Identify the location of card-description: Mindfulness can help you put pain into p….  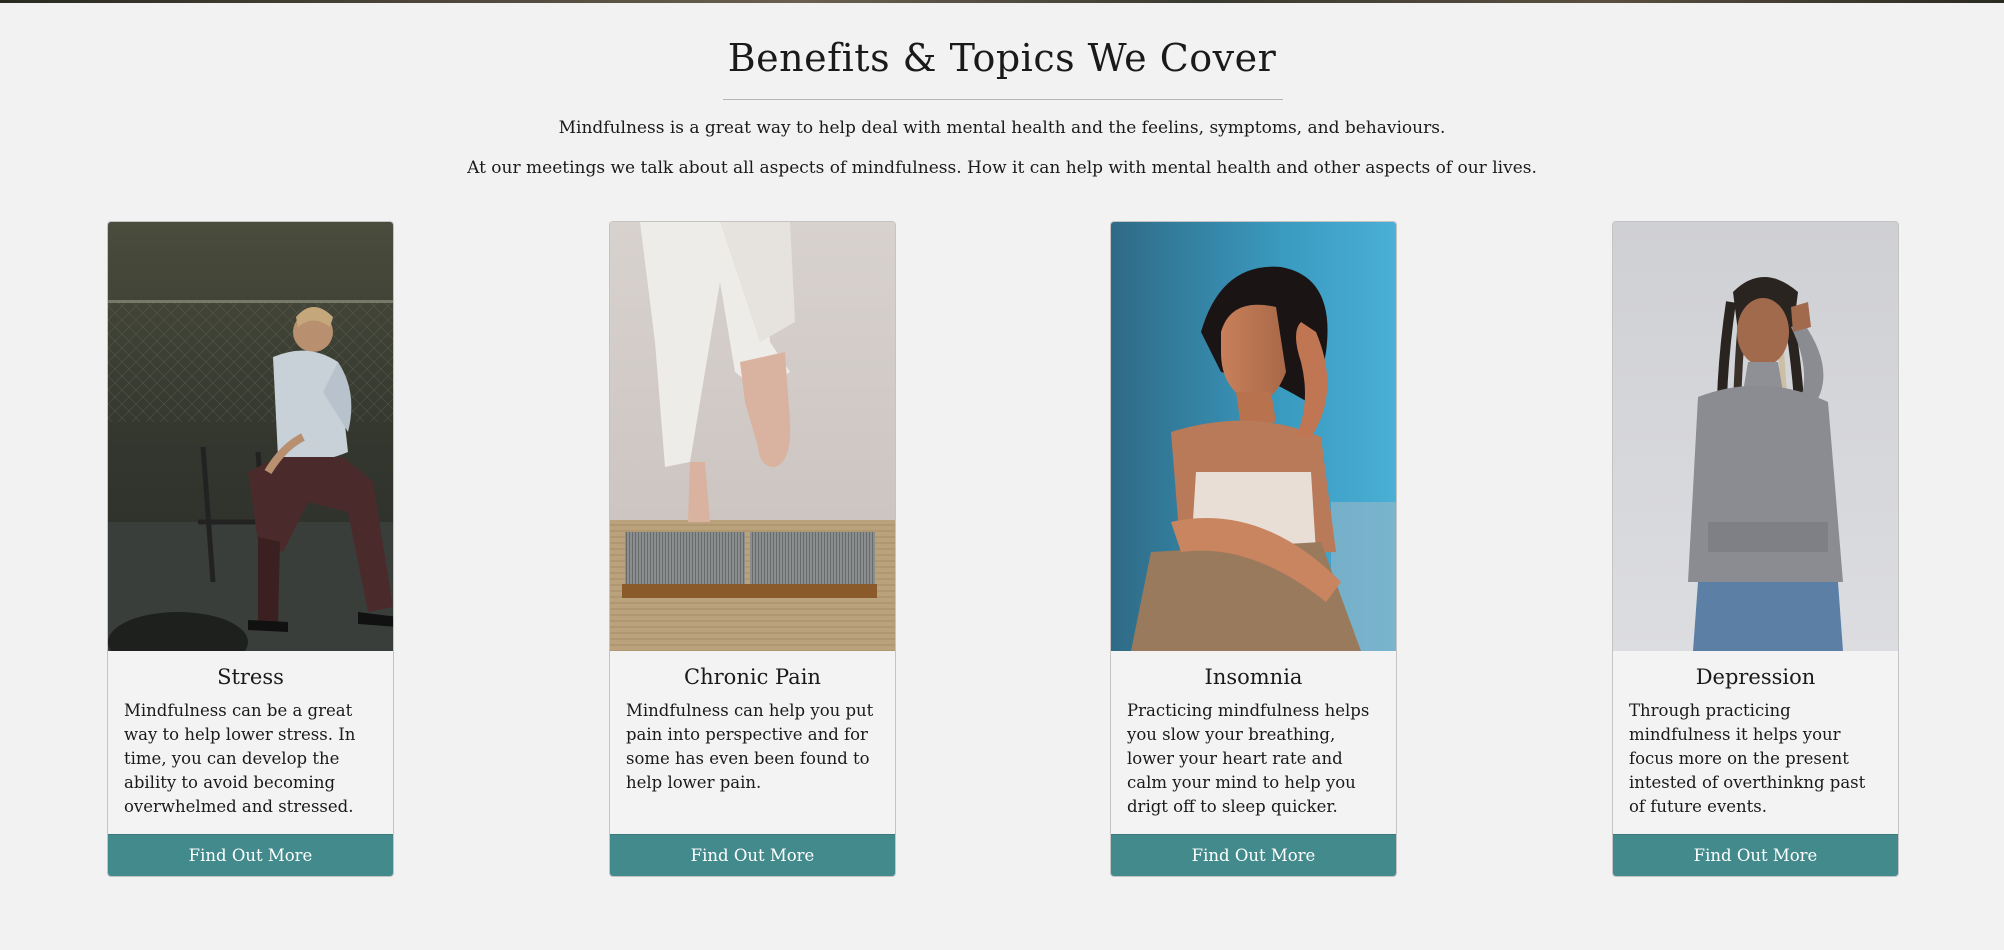
(750, 746).